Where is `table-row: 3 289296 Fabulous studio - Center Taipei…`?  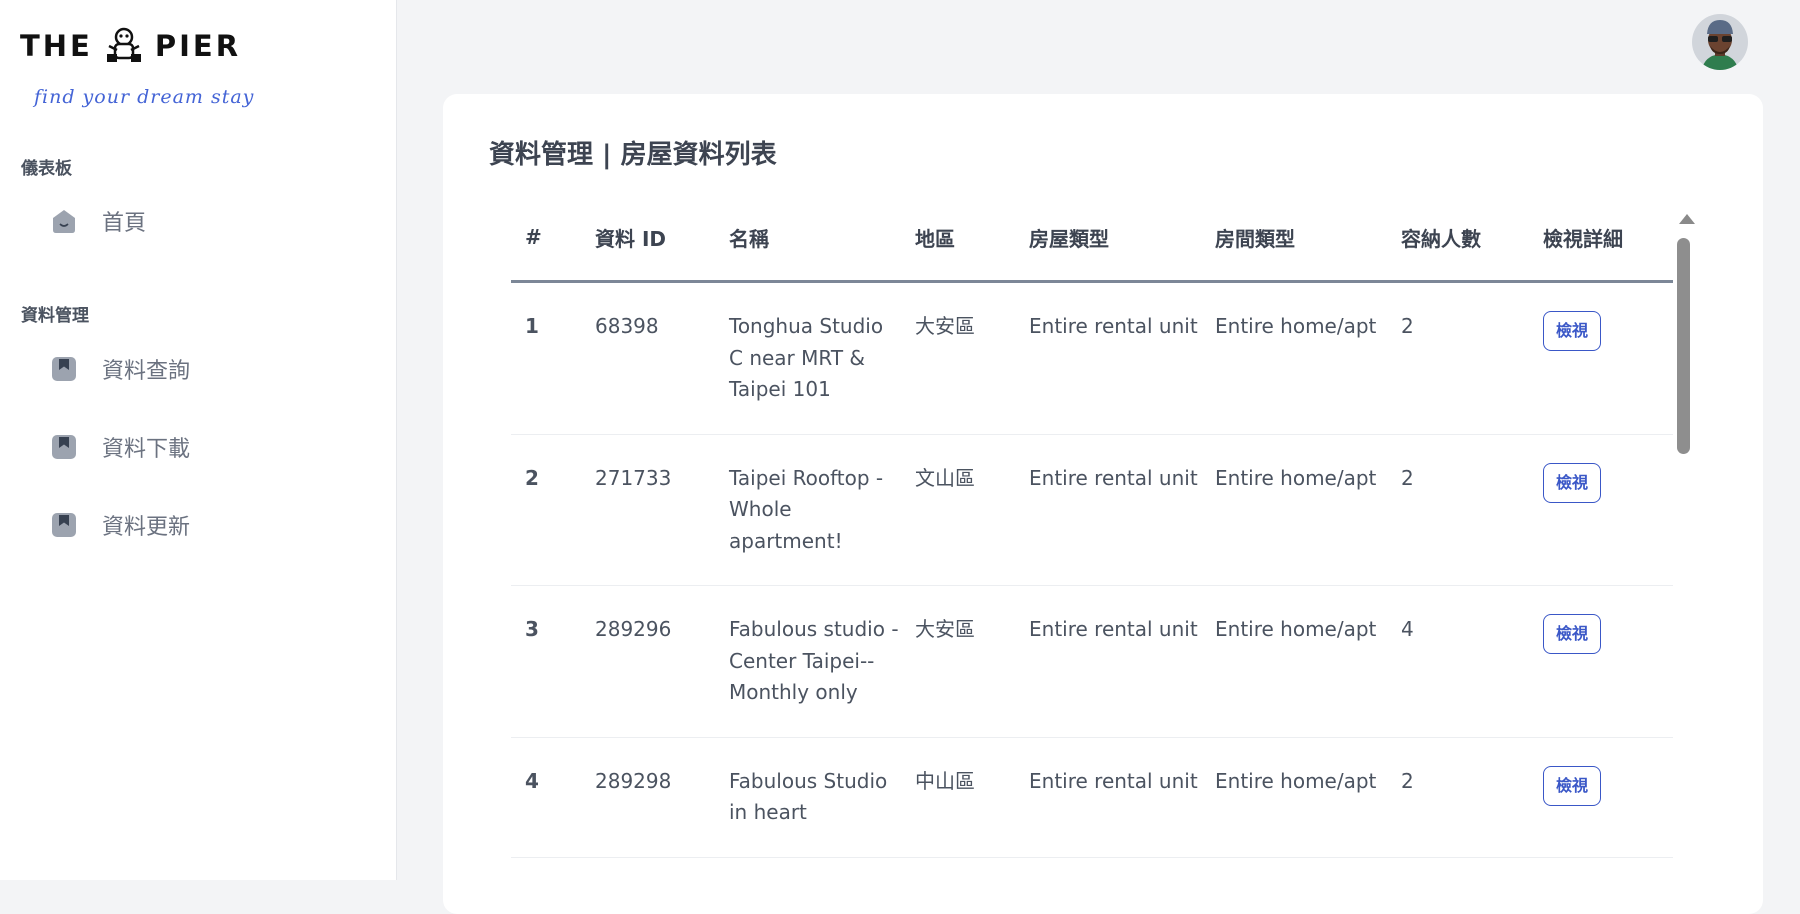 table-row: 3 289296 Fabulous studio - Center Taipei… is located at coordinates (1092, 661).